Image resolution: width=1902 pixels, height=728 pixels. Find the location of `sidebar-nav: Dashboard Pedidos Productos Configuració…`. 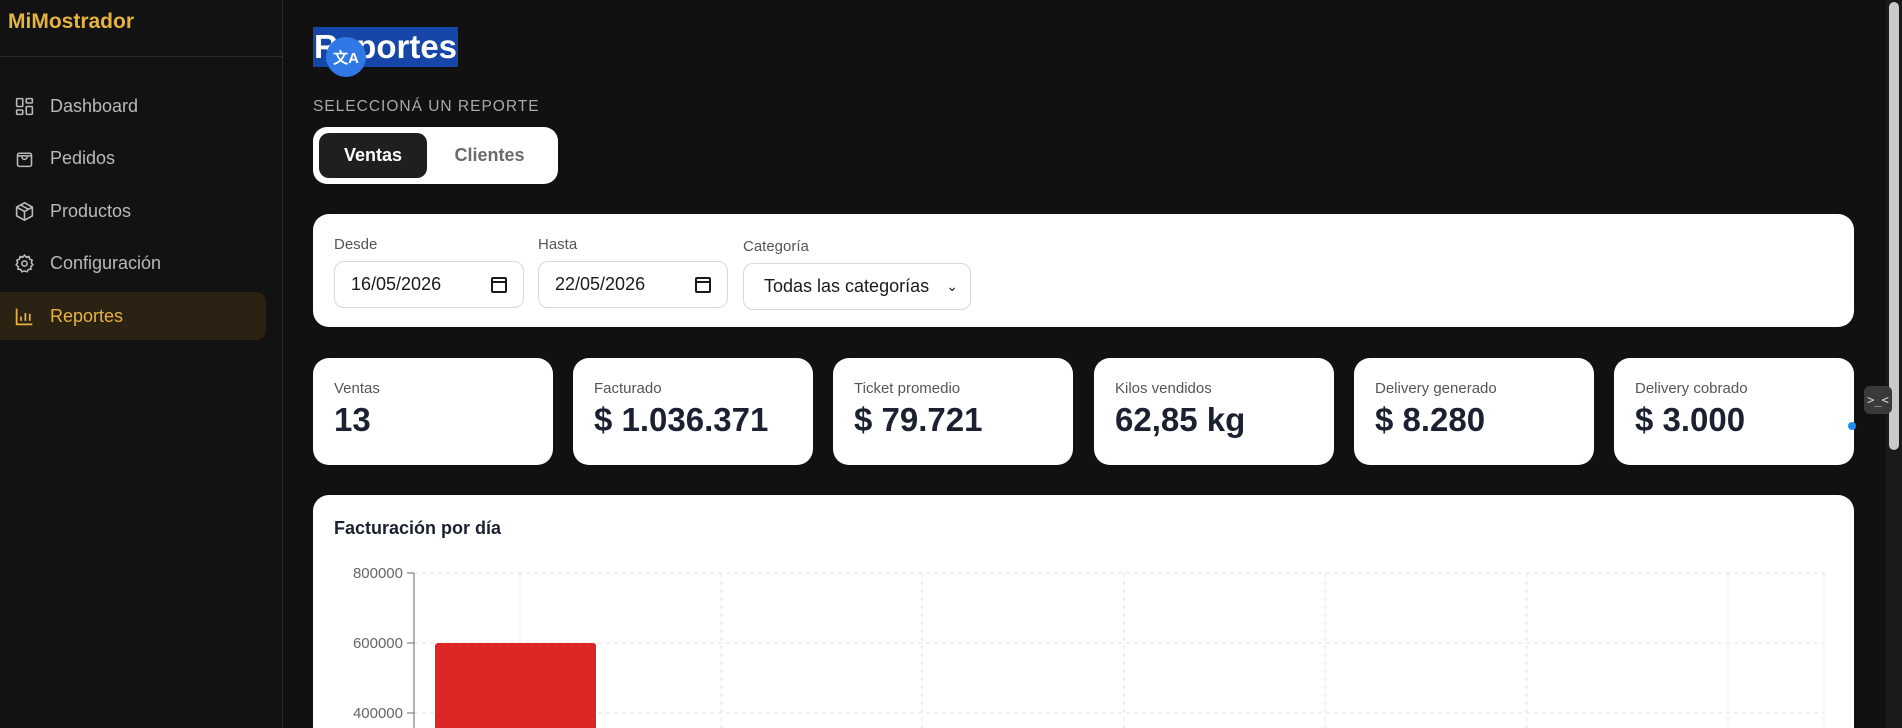

sidebar-nav: Dashboard Pedidos Productos Configuració… is located at coordinates (141, 198).